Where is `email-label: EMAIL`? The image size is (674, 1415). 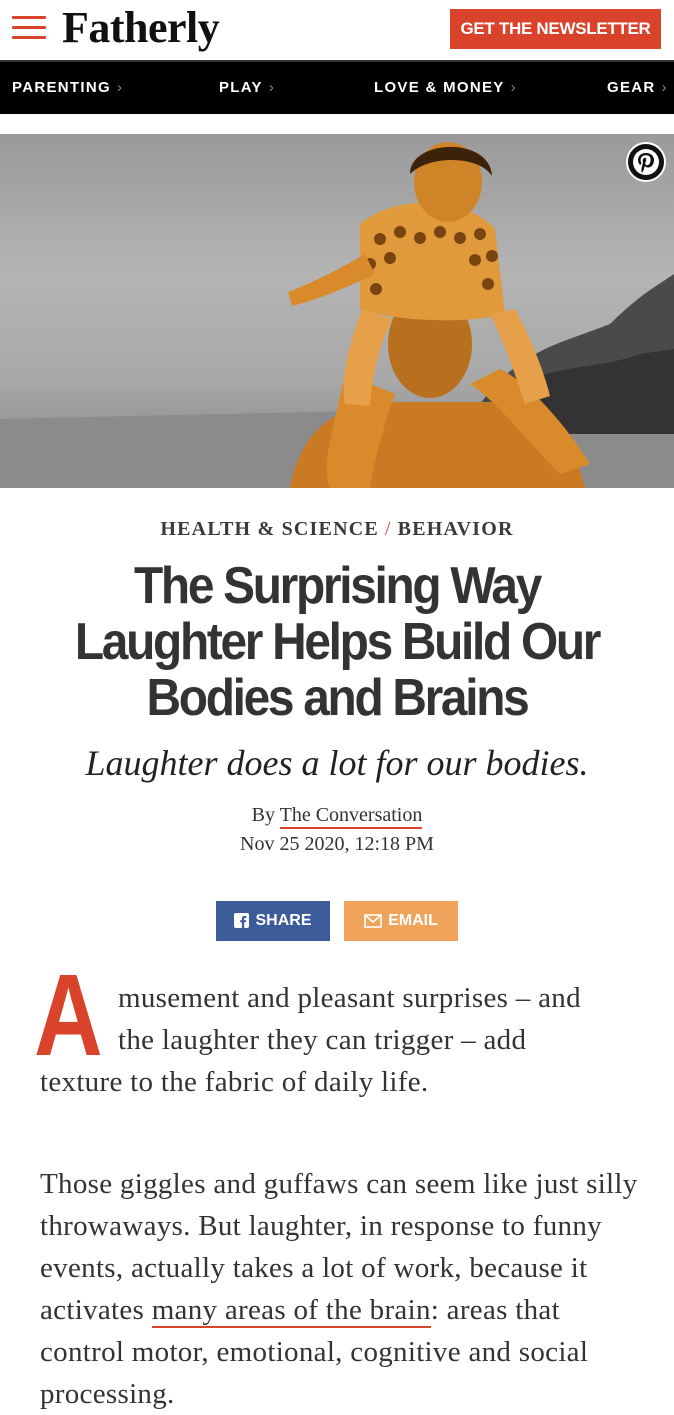
email-label: EMAIL is located at coordinates (413, 920).